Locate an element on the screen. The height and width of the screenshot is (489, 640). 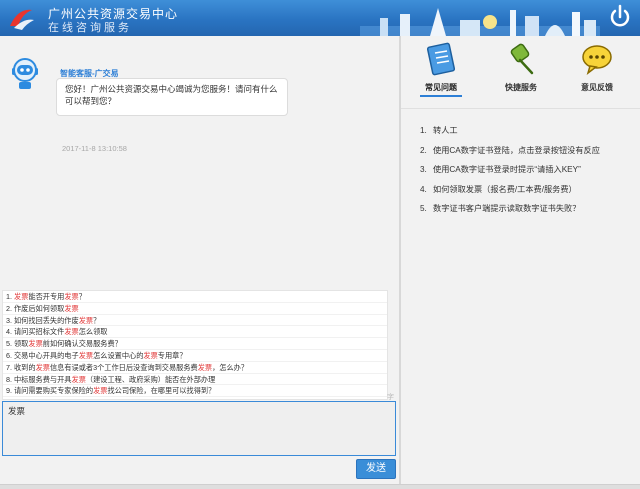
suggestion-item: 1. 发票能否开专用发票？ is located at coordinates (195, 297).